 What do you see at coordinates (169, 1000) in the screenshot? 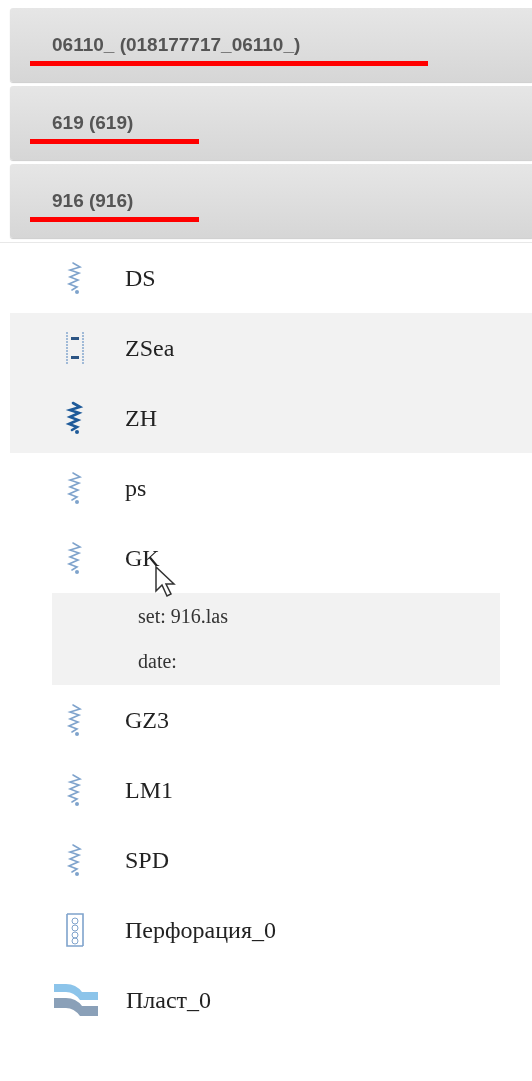
I see `item-label: Пласт_0` at bounding box center [169, 1000].